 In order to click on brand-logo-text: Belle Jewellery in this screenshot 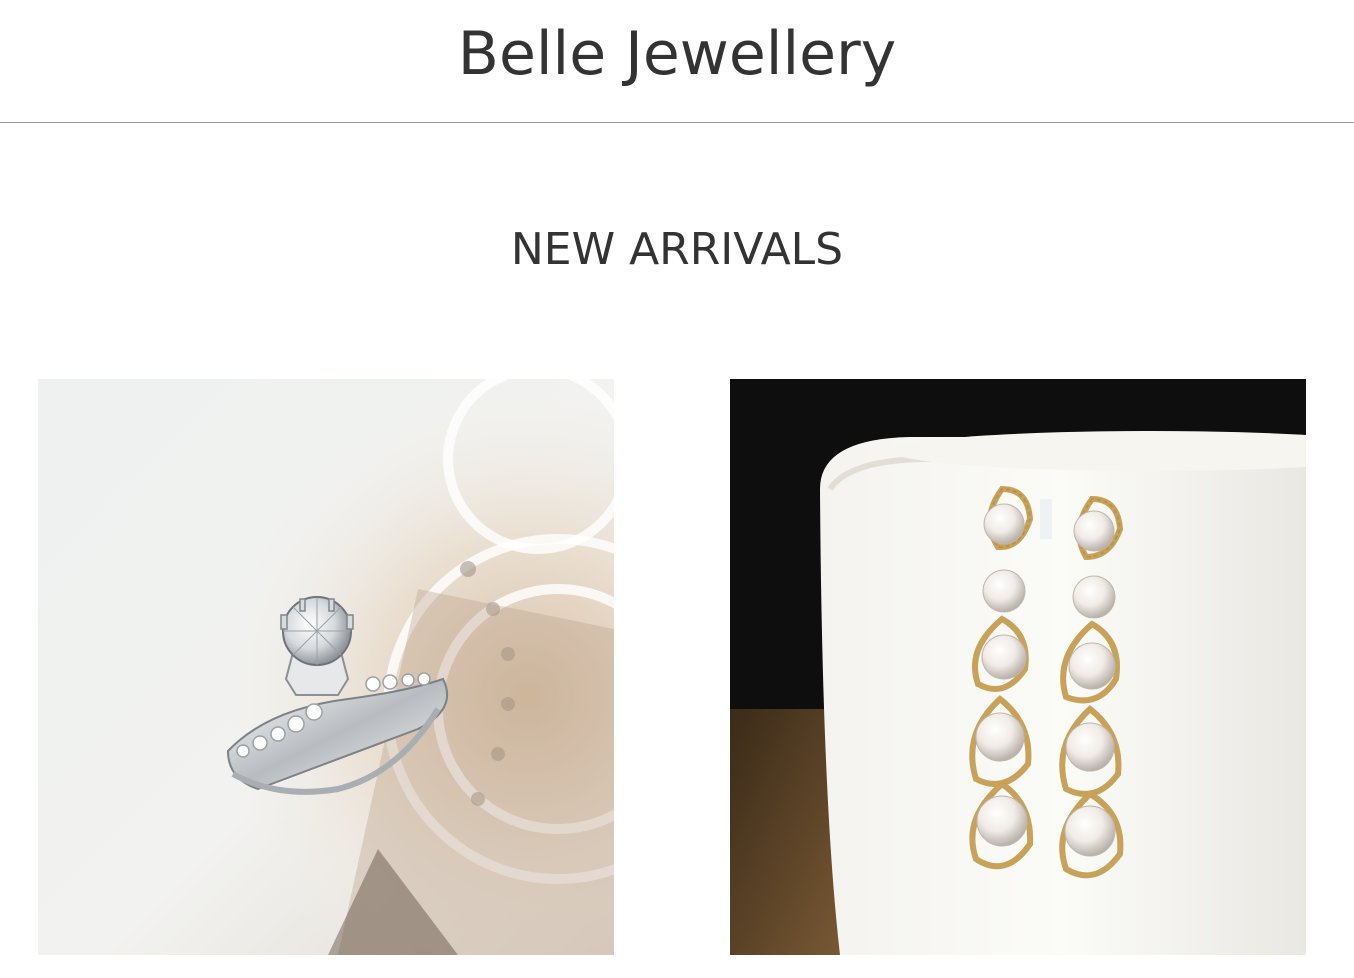, I will do `click(677, 54)`.